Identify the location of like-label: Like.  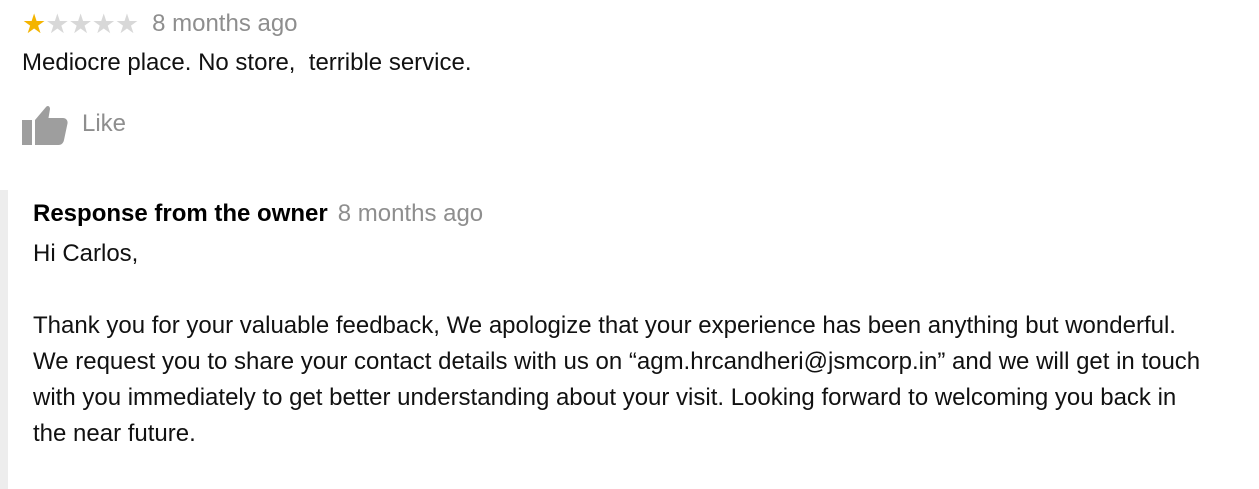
(104, 123).